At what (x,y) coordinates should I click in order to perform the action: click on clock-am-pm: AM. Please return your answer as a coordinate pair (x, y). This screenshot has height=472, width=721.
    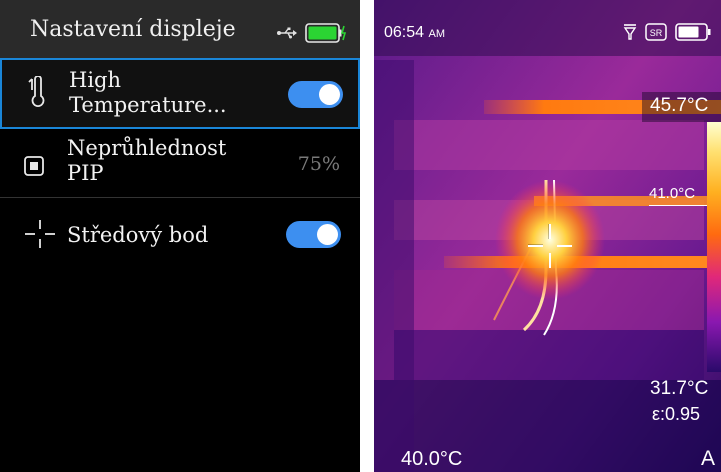
    Looking at the image, I should click on (437, 34).